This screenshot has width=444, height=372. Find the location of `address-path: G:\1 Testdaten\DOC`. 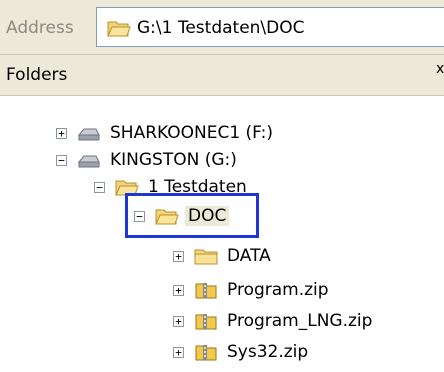

address-path: G:\1 Testdaten\DOC is located at coordinates (221, 28).